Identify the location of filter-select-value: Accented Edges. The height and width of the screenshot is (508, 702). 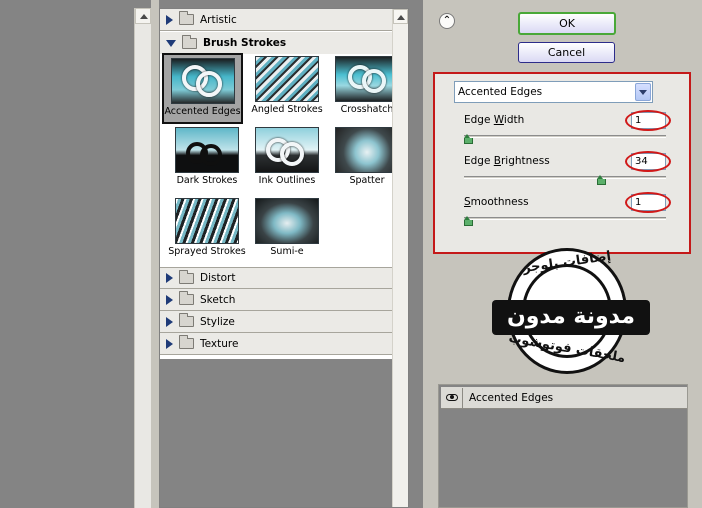
(500, 92).